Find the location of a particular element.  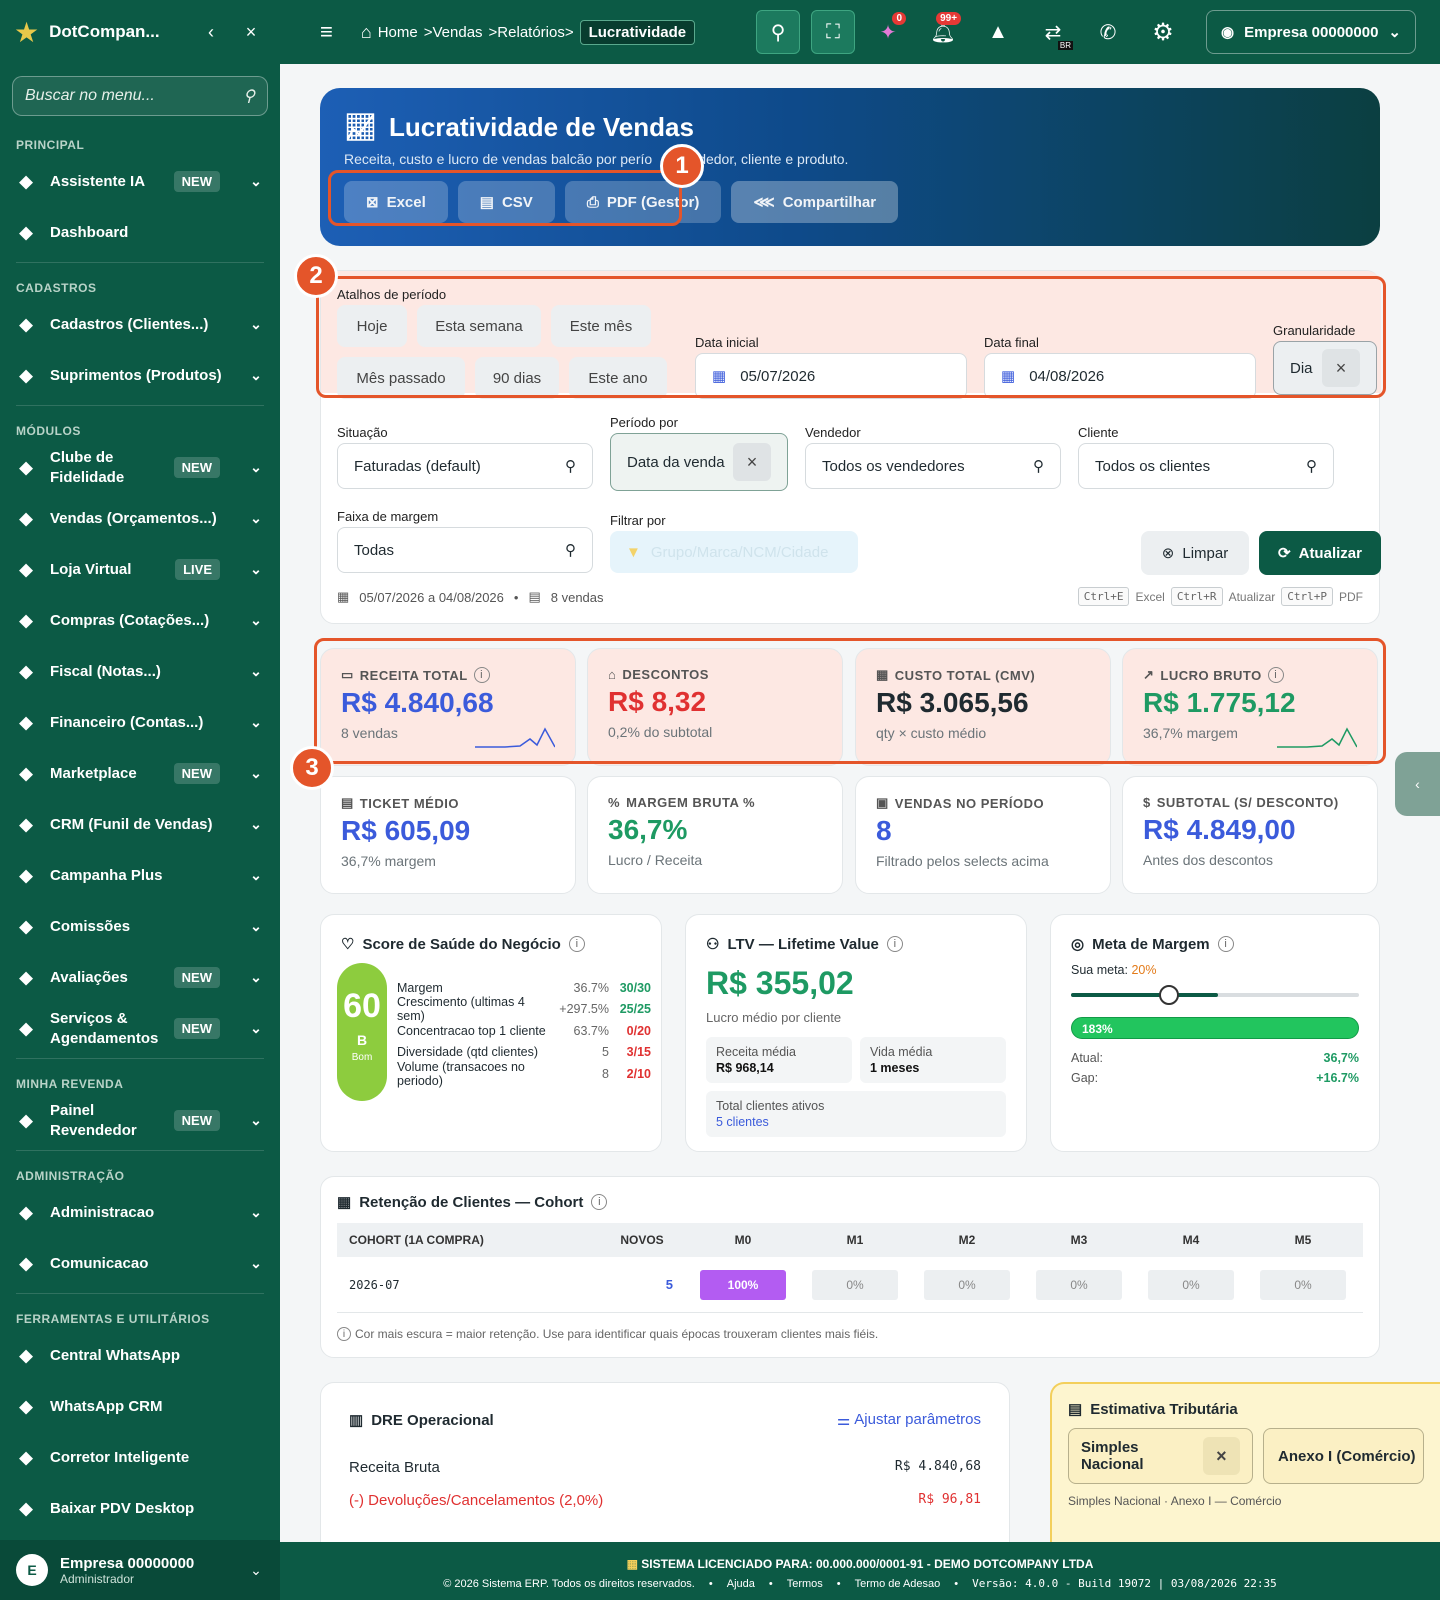

sidebar-item: ◆ Suprimentos (Produtos) ⌄ is located at coordinates (140, 375).